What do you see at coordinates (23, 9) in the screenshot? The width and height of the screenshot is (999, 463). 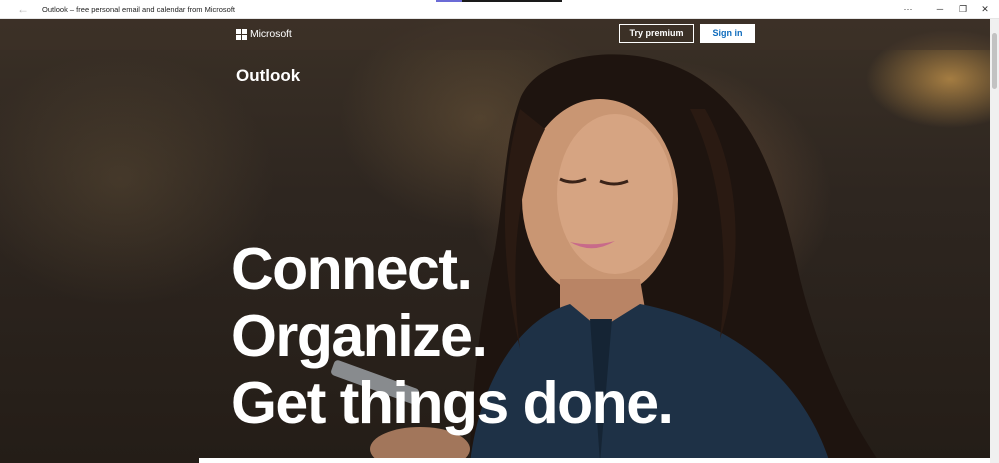 I see `back-arrow-icon: ←` at bounding box center [23, 9].